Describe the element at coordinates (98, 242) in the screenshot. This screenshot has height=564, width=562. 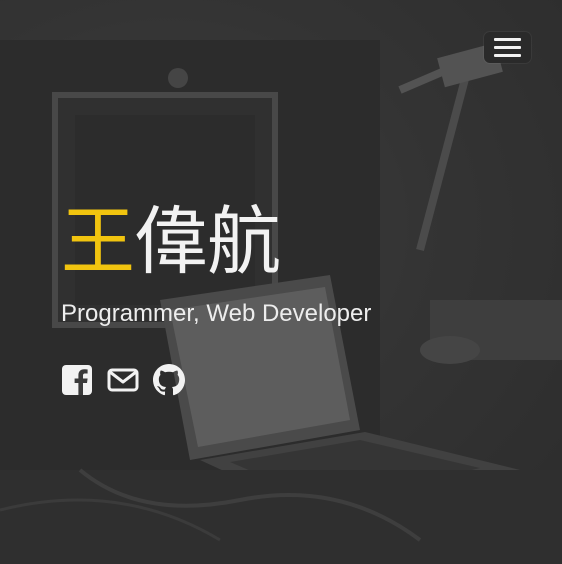
I see `name-first-character: 王` at that location.